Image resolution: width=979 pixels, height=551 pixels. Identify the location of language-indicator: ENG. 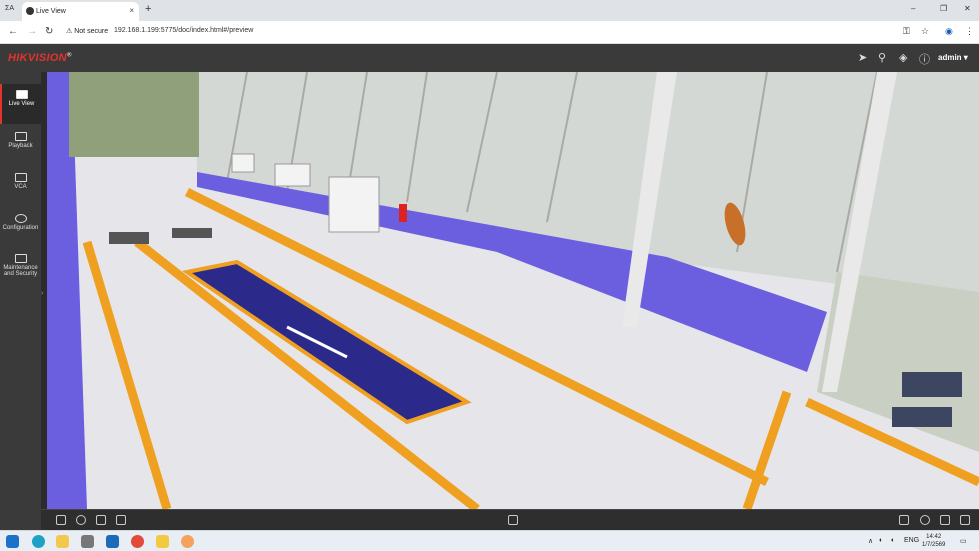
(911, 540).